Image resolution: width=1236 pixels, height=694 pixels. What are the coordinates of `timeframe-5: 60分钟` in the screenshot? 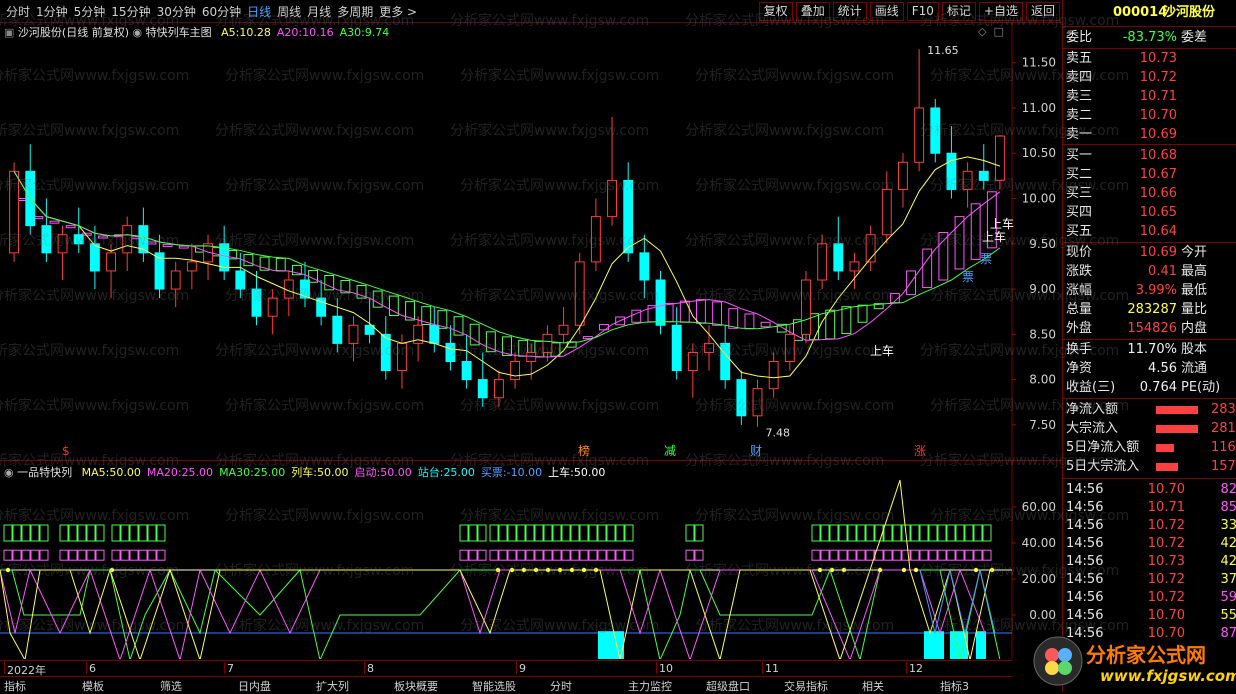 It's located at (221, 11).